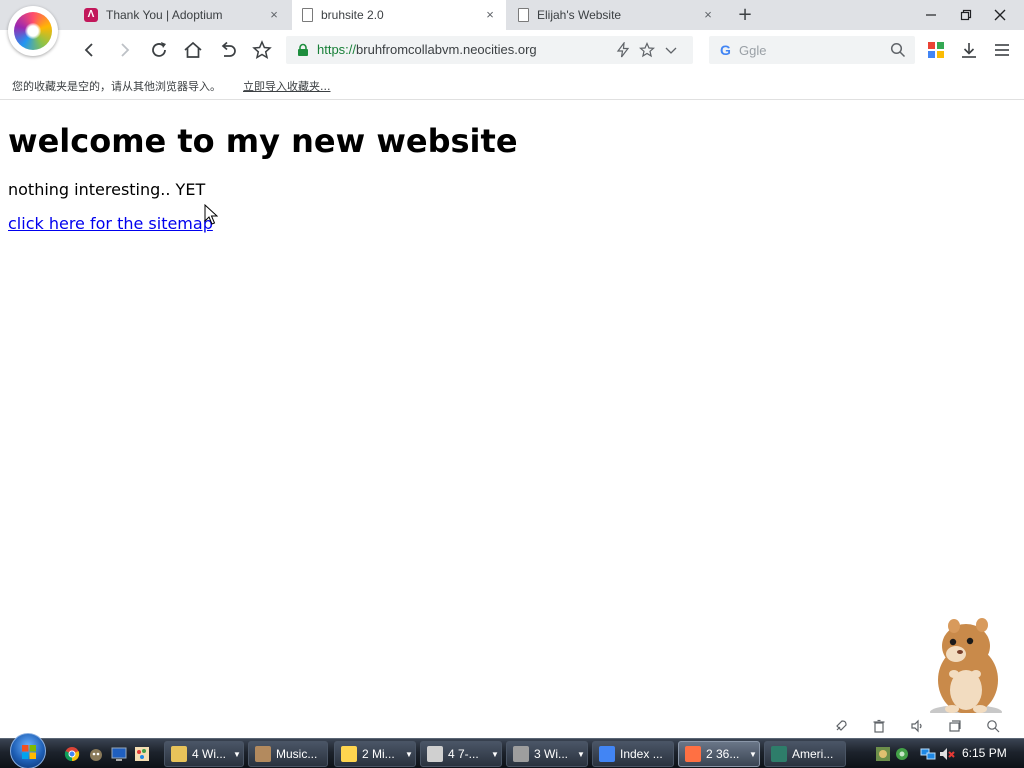  Describe the element at coordinates (521, 754) in the screenshot. I see `console-icon` at that location.